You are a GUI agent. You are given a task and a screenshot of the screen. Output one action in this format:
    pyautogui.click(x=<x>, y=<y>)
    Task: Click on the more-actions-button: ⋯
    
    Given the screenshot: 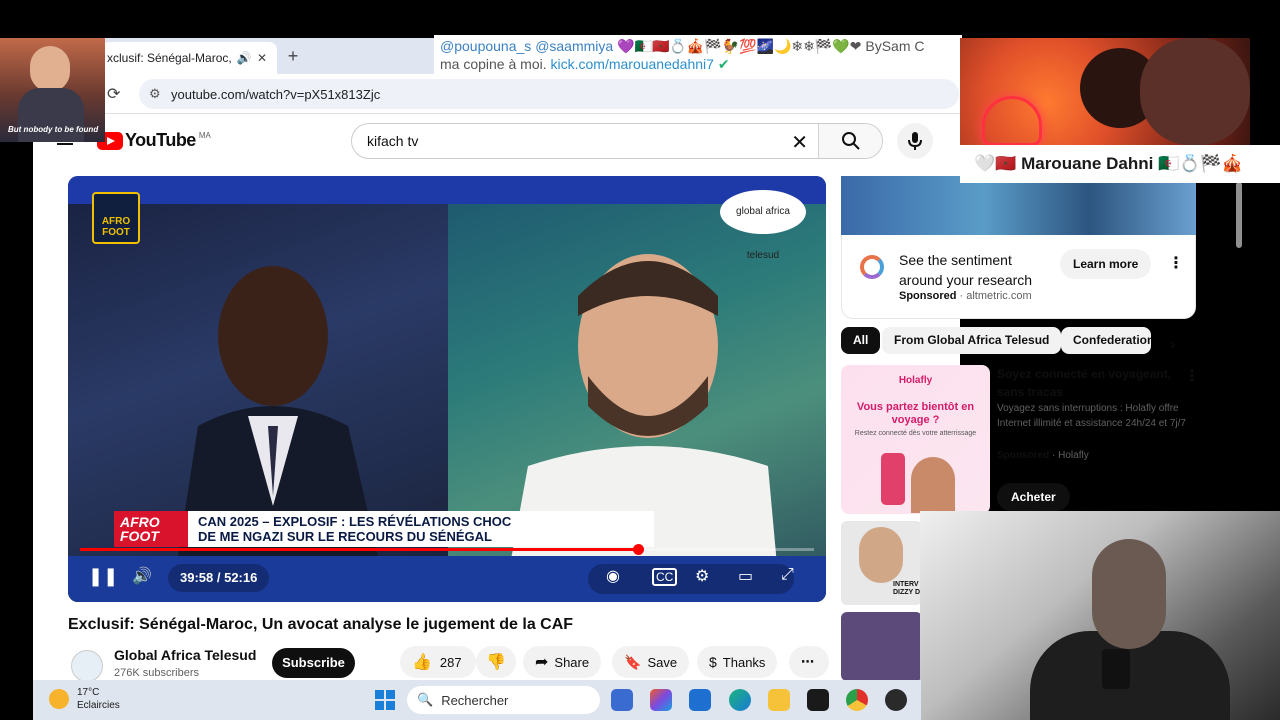 What is the action you would take?
    pyautogui.click(x=809, y=662)
    